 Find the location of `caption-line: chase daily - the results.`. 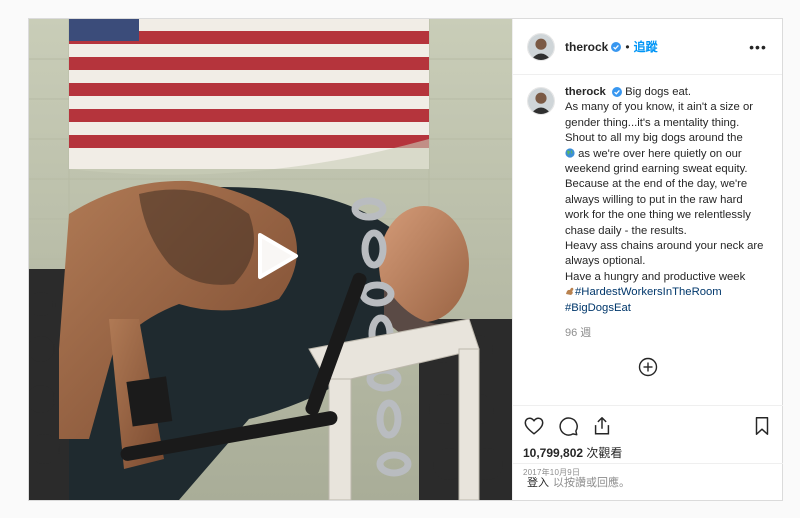

caption-line: chase daily - the results. is located at coordinates (626, 230).